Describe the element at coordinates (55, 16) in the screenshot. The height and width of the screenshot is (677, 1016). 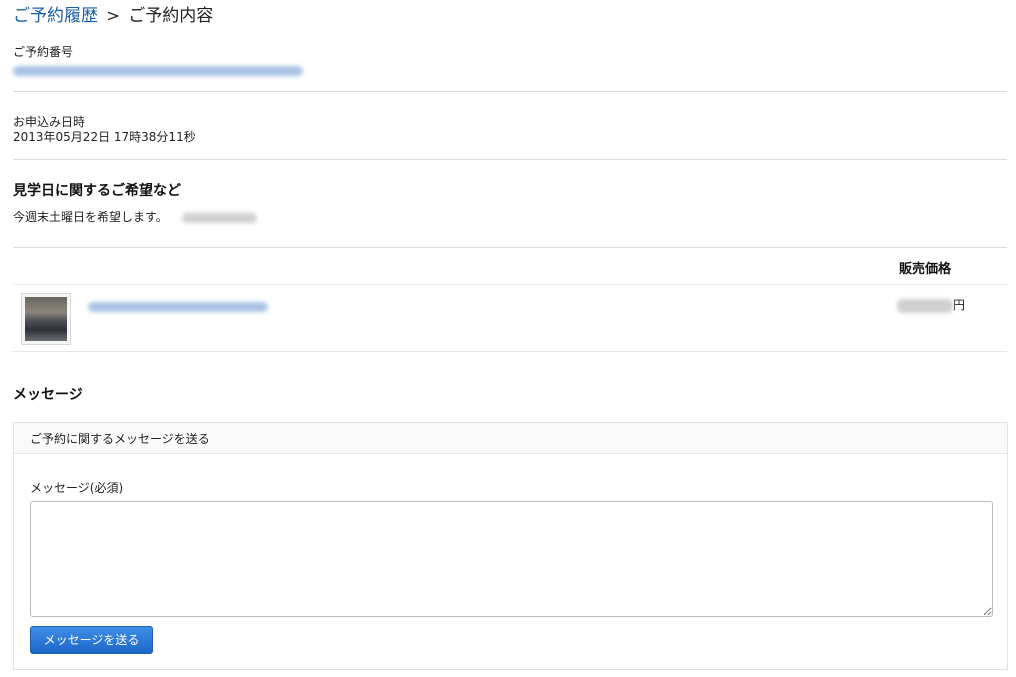
I see `breadcrumb-link-reservation-history: ご予約履歴` at that location.